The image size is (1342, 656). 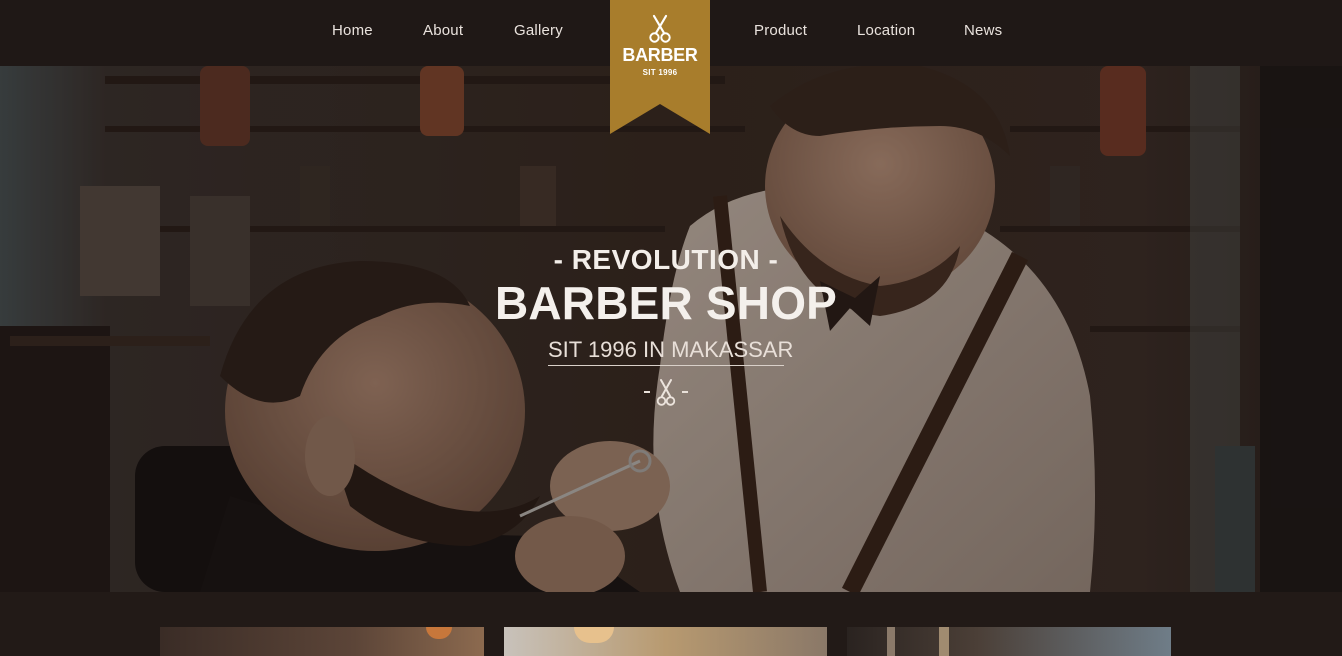 I want to click on logo-title: BARBER, so click(x=660, y=55).